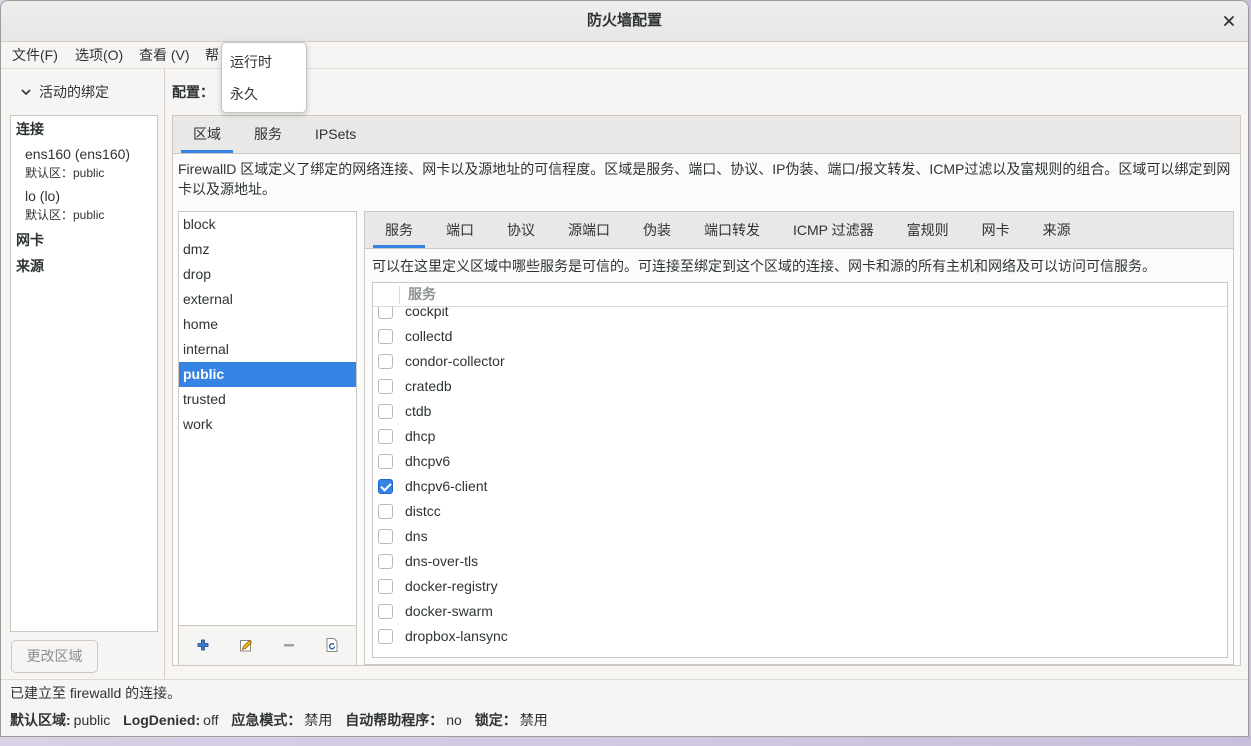  I want to click on change-zone-button: 更改区域, so click(54, 656).